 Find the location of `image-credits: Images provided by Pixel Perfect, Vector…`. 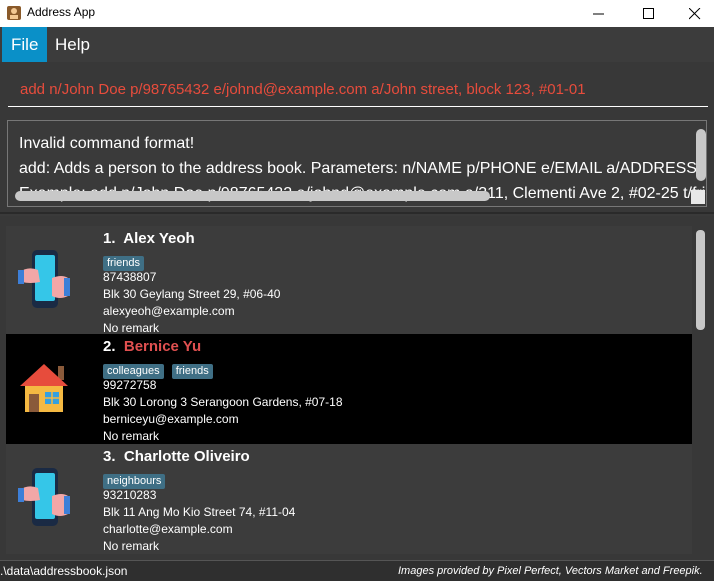

image-credits: Images provided by Pixel Perfect, Vector… is located at coordinates (550, 571).